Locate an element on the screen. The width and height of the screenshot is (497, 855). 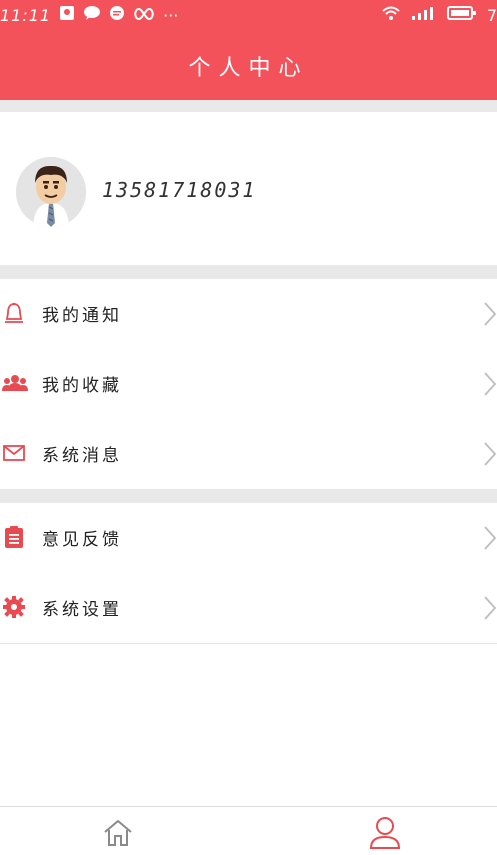
users-icon is located at coordinates (15, 383).